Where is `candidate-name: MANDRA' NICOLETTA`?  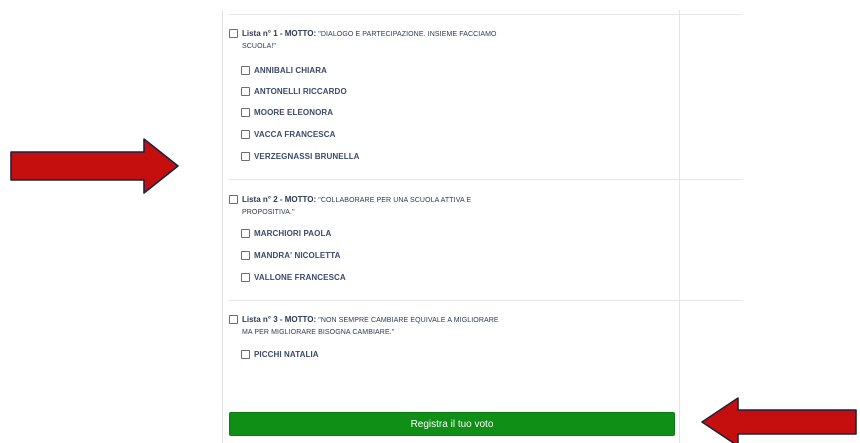
candidate-name: MANDRA' NICOLETTA is located at coordinates (297, 255).